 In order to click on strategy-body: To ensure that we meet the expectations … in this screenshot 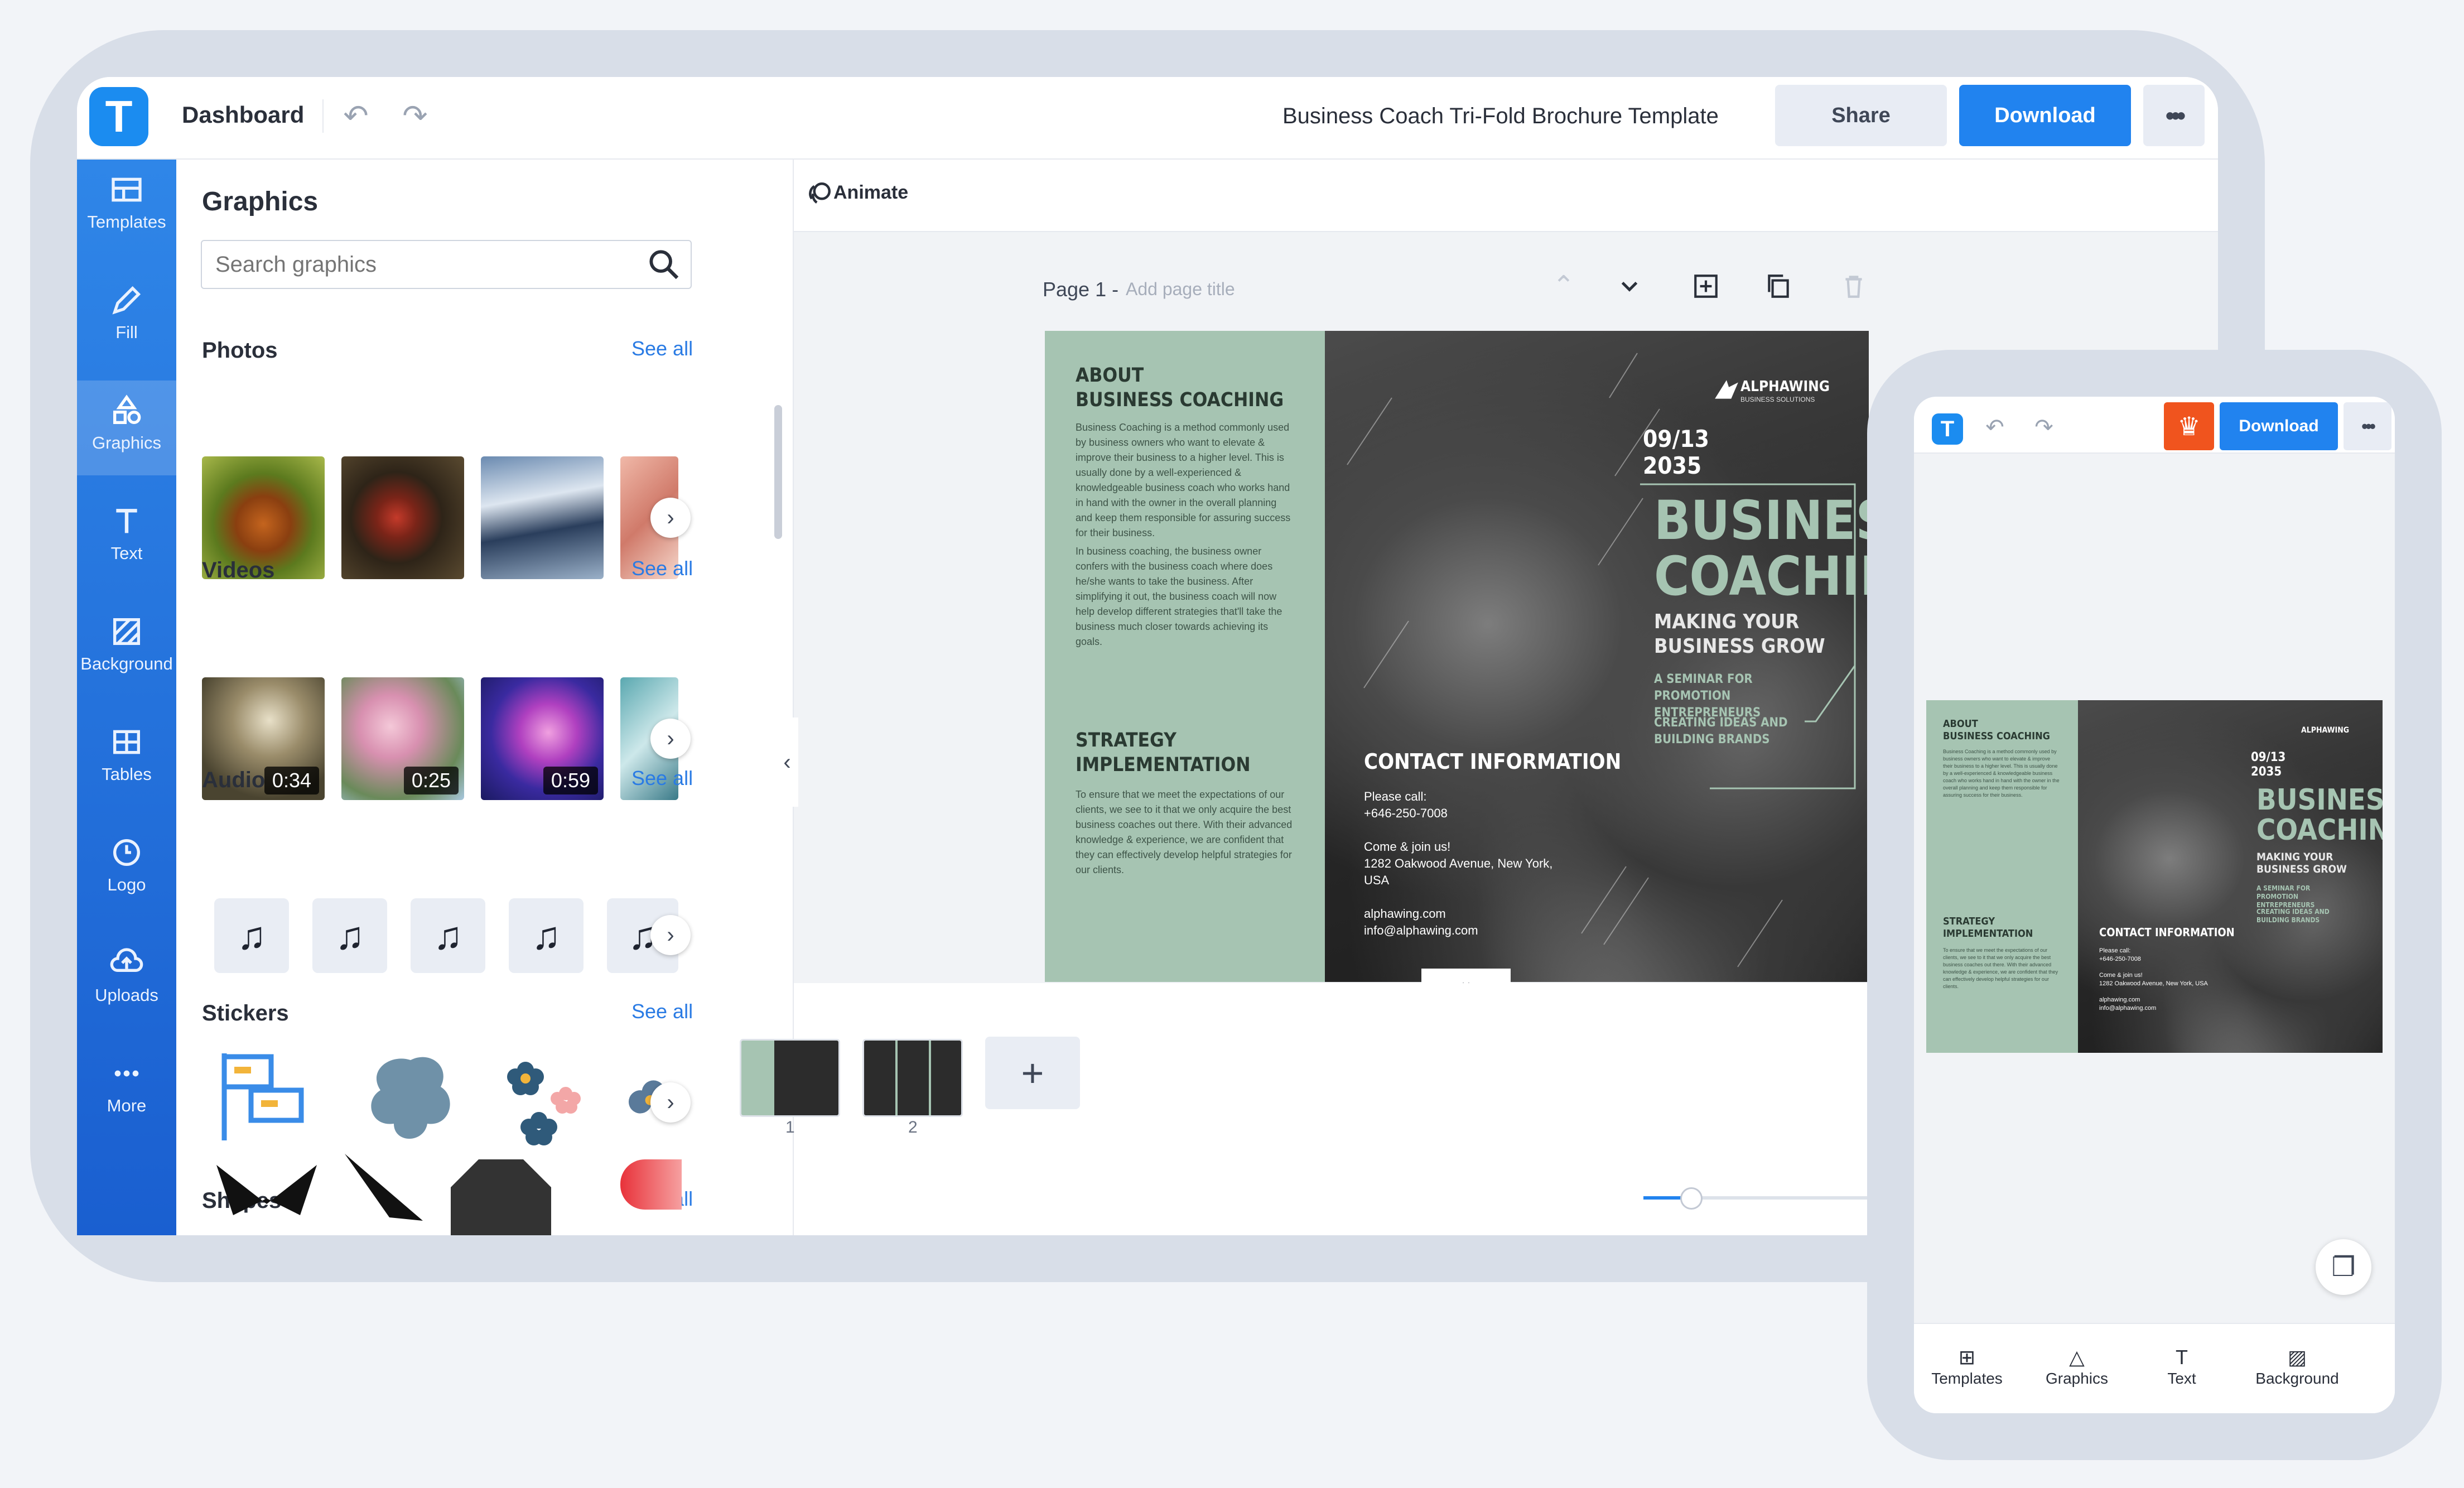, I will do `click(1185, 832)`.